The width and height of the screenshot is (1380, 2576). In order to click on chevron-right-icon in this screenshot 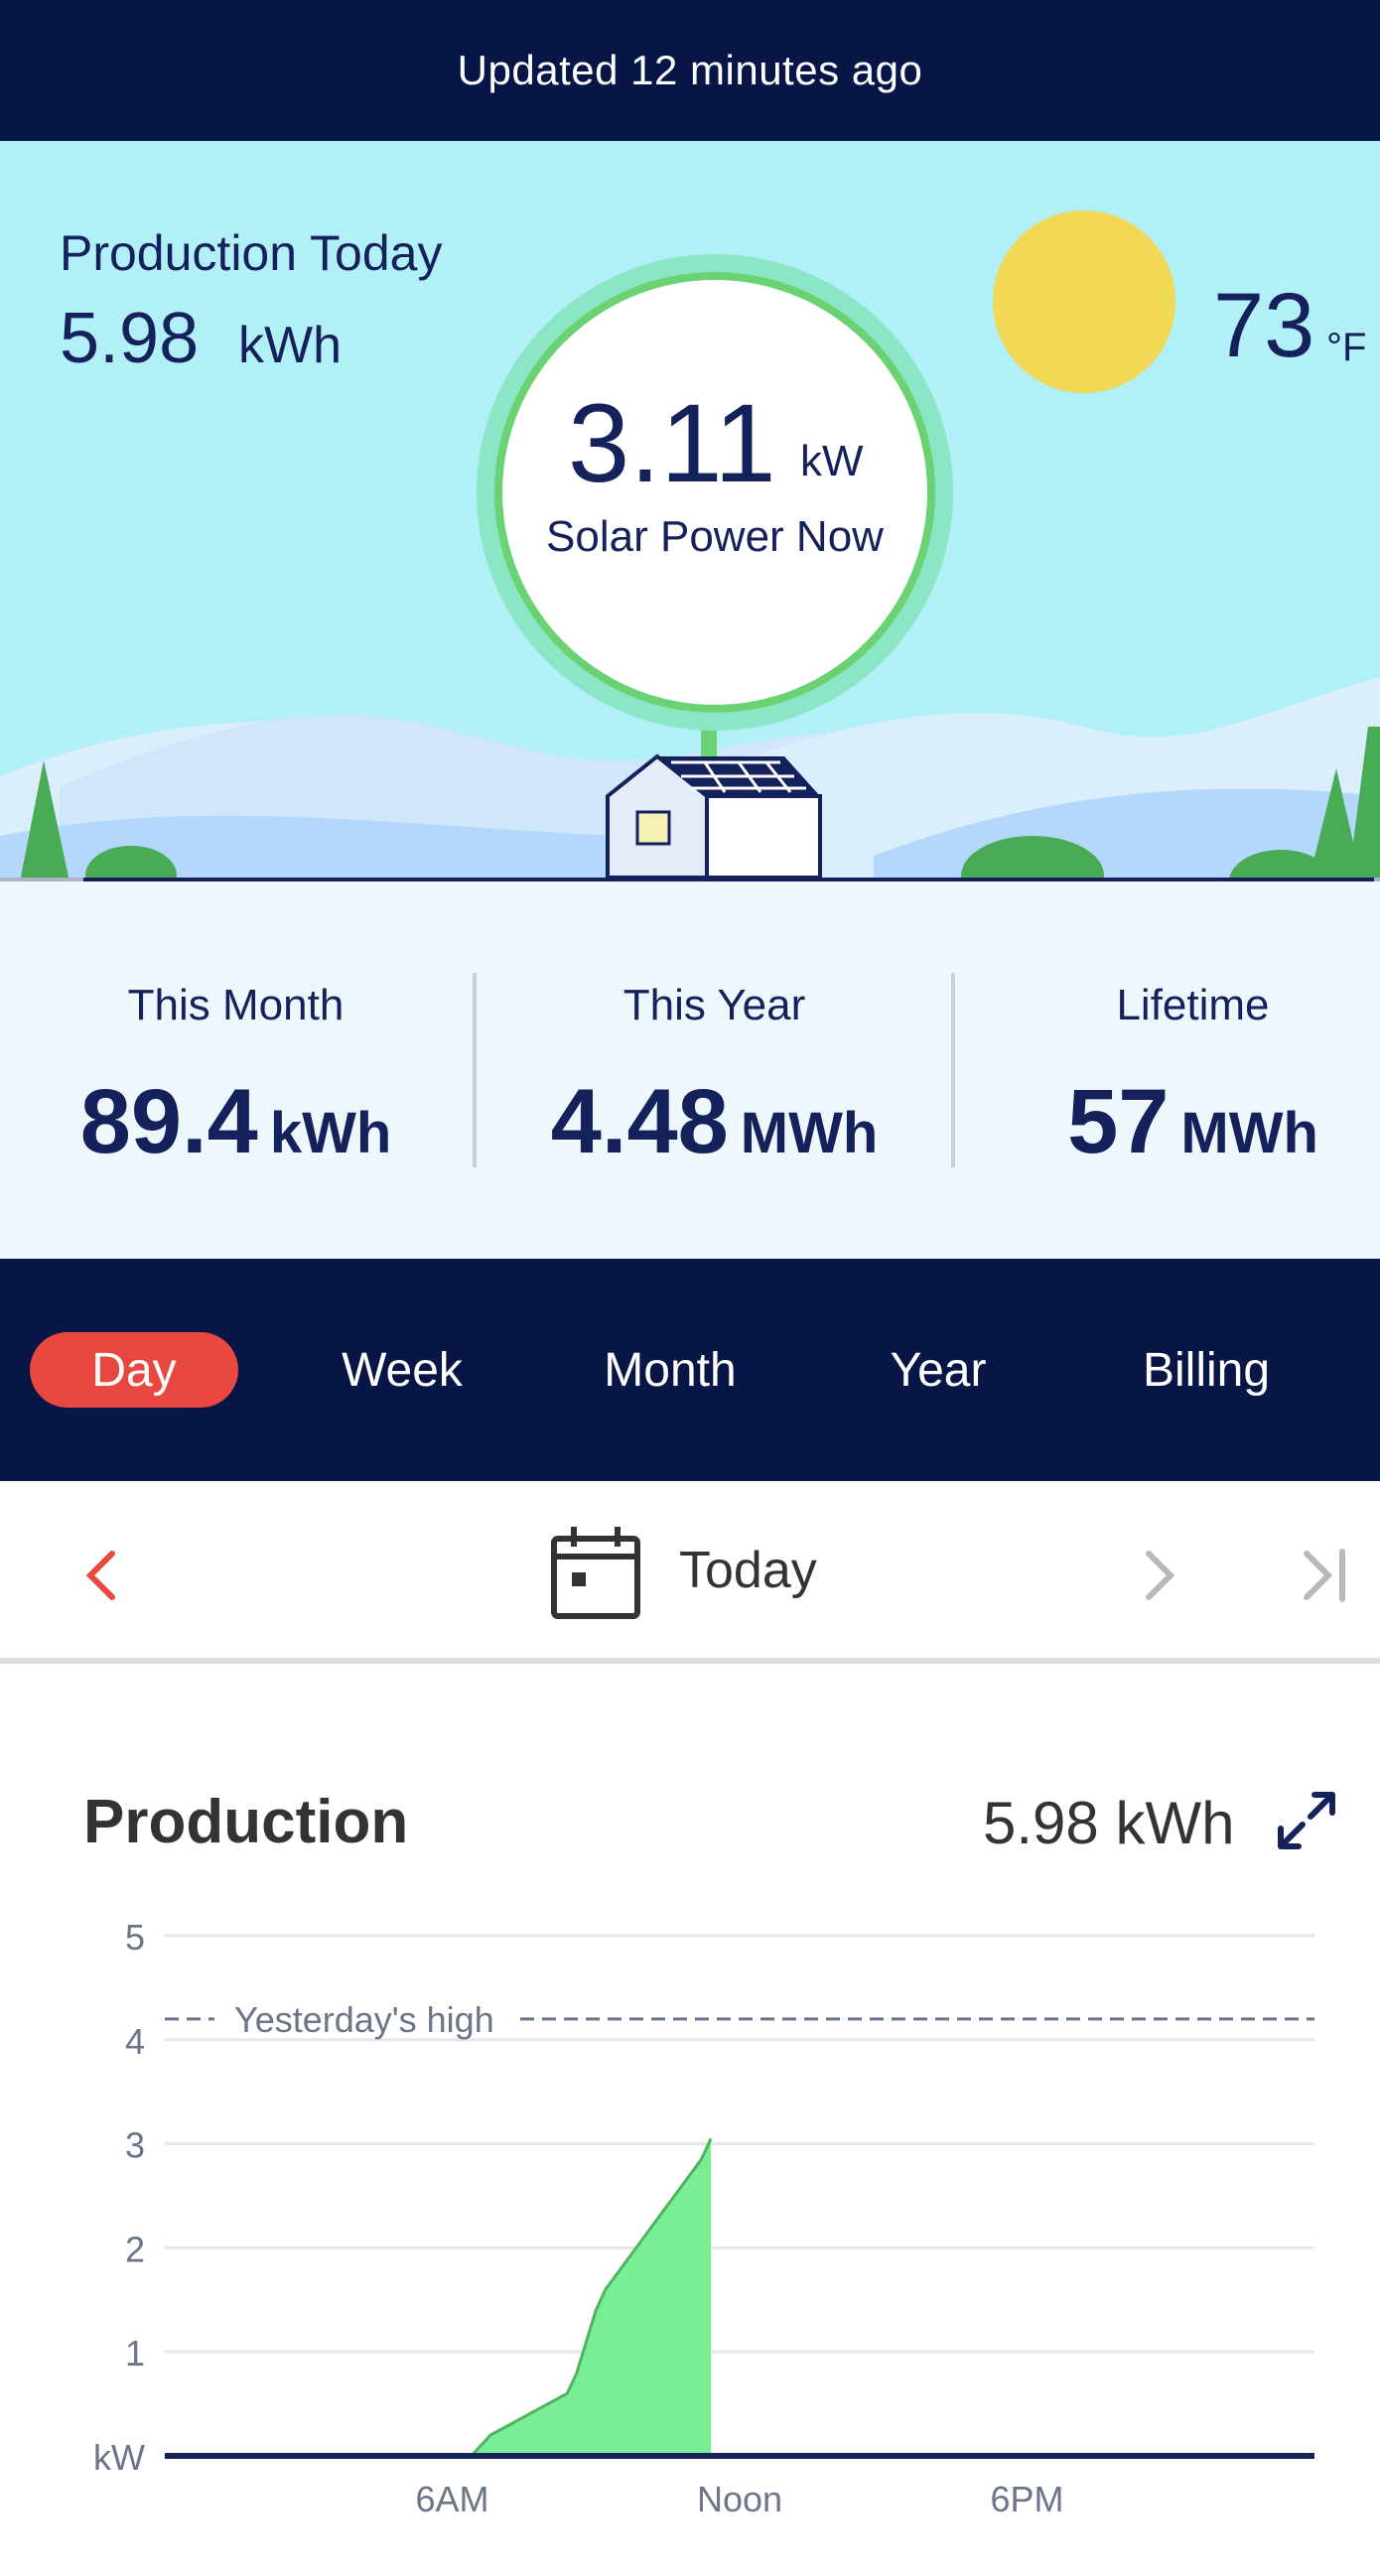, I will do `click(1160, 1575)`.